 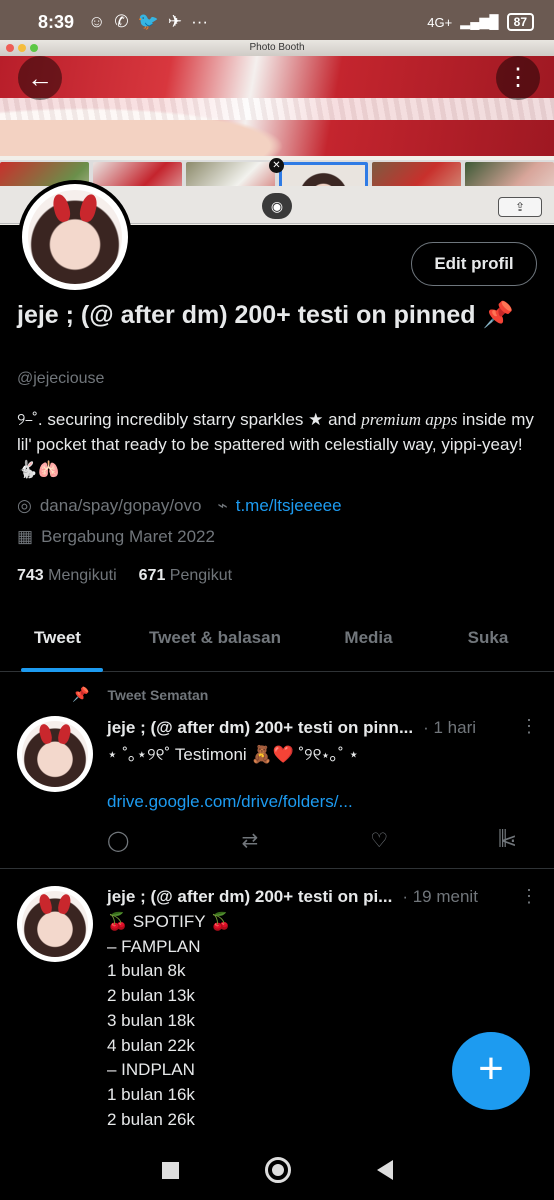 What do you see at coordinates (24, 505) in the screenshot?
I see `location-icon: ◎` at bounding box center [24, 505].